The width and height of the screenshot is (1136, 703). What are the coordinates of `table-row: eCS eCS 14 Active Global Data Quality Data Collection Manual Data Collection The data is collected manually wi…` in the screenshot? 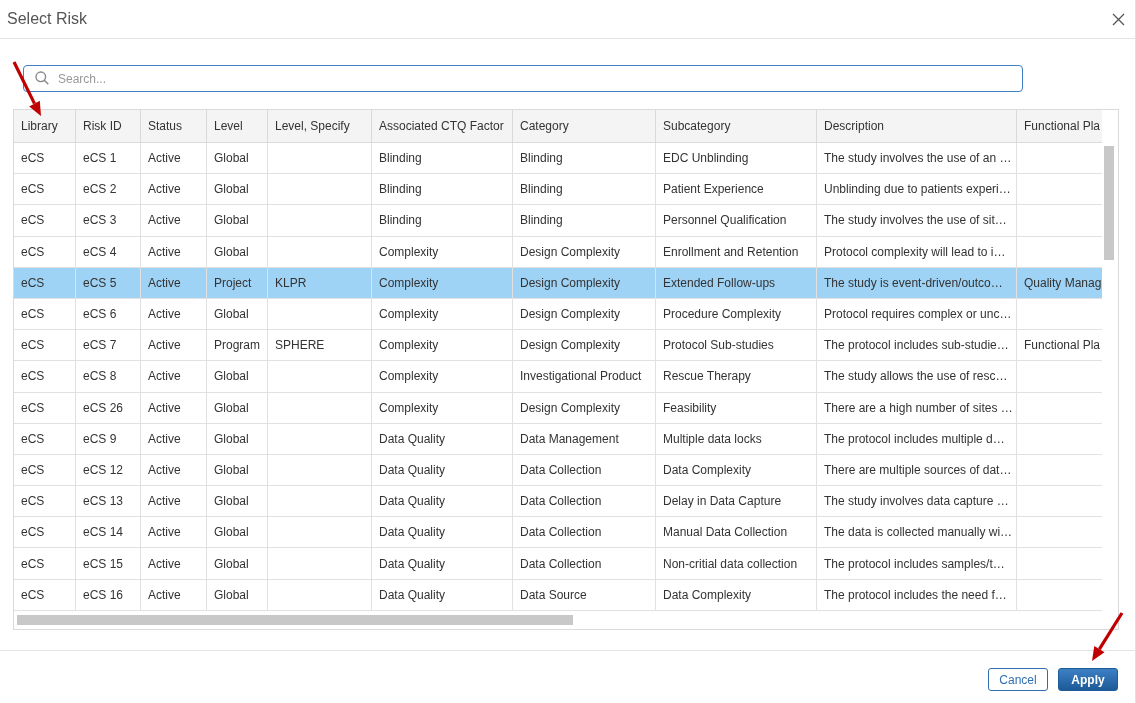 It's located at (558, 533).